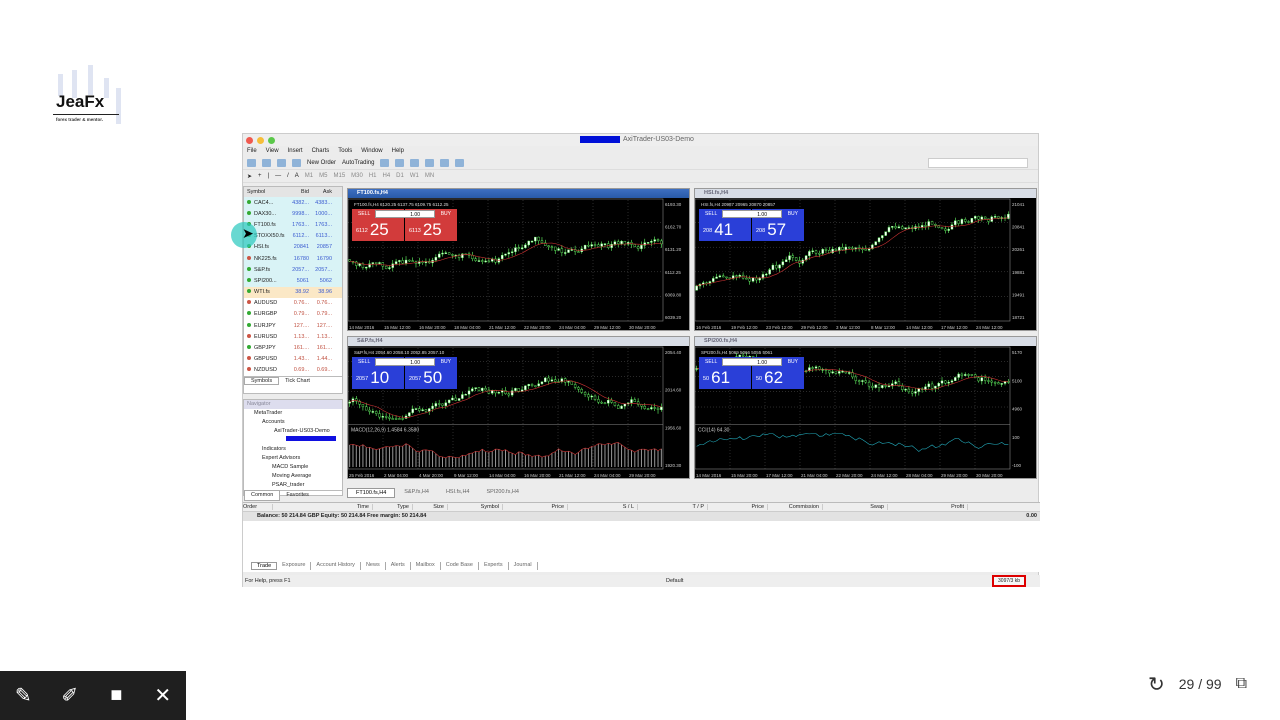 This screenshot has height=720, width=1280. Describe the element at coordinates (295, 151) in the screenshot. I see `menu-insert: Insert` at that location.